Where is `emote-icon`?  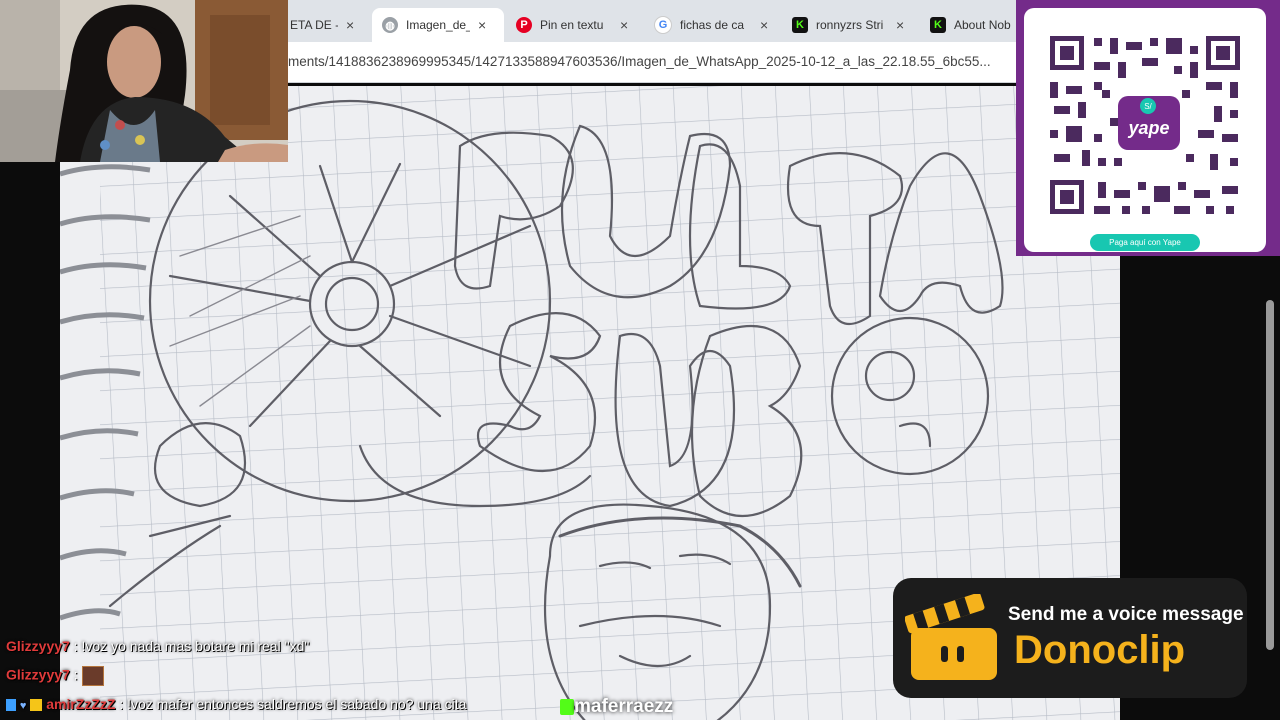 emote-icon is located at coordinates (92, 676).